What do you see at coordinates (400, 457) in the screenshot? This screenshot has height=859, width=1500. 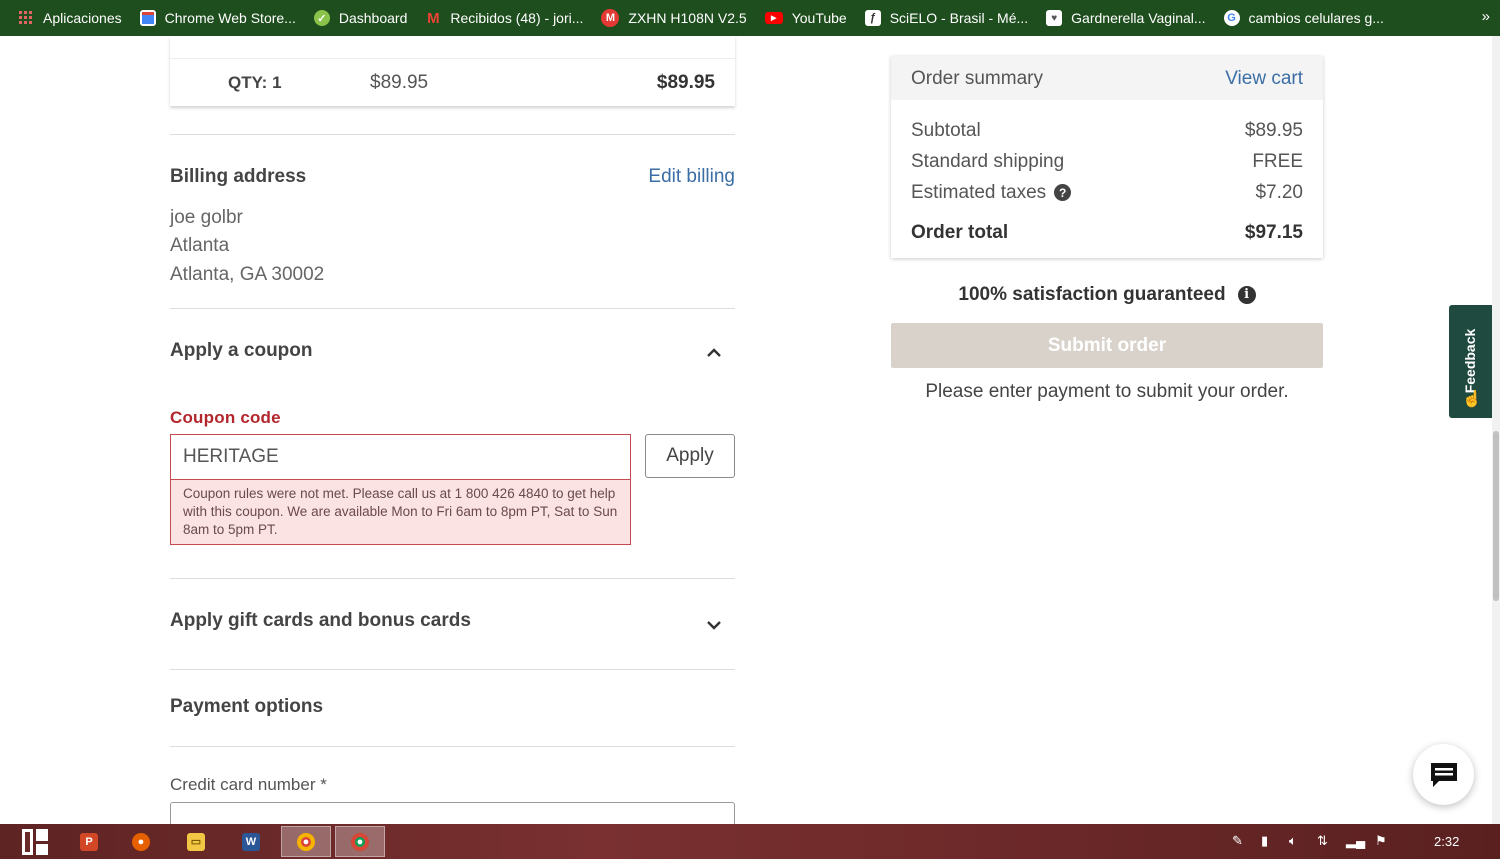 I see `coupon-code-input` at bounding box center [400, 457].